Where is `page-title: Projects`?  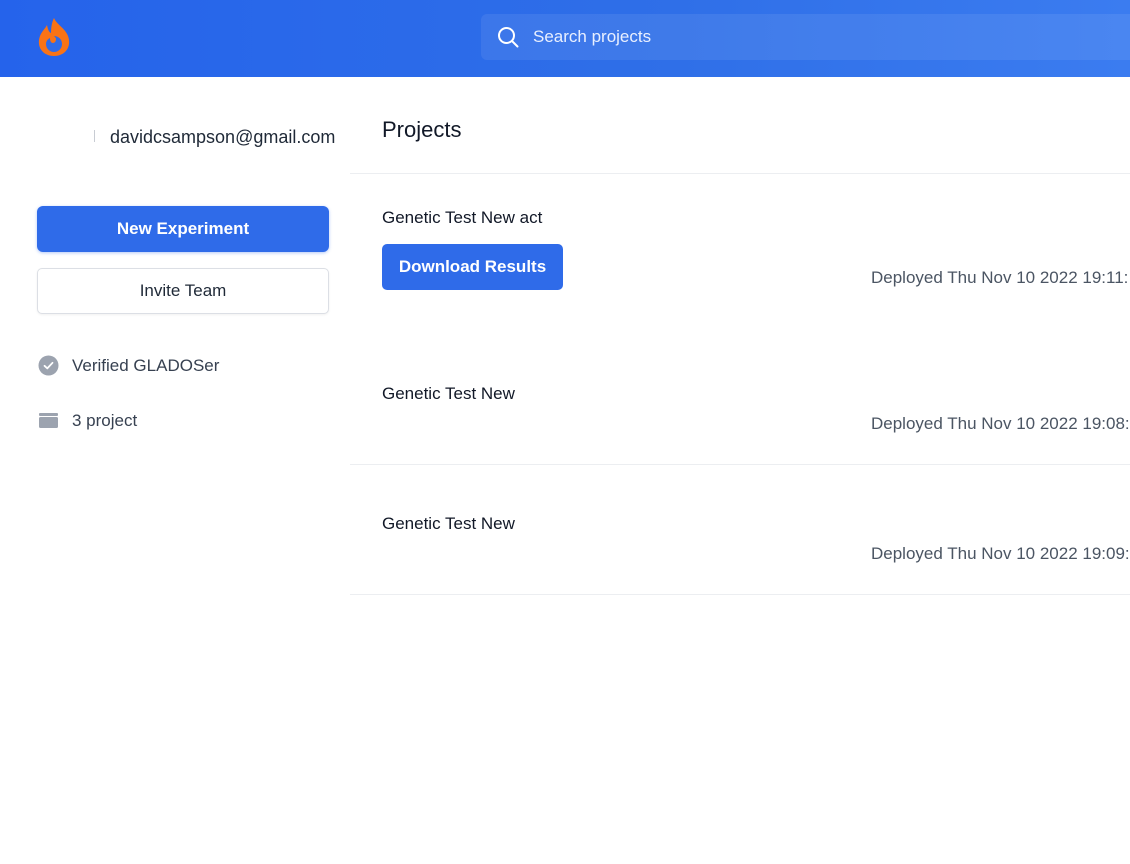
page-title: Projects is located at coordinates (422, 129).